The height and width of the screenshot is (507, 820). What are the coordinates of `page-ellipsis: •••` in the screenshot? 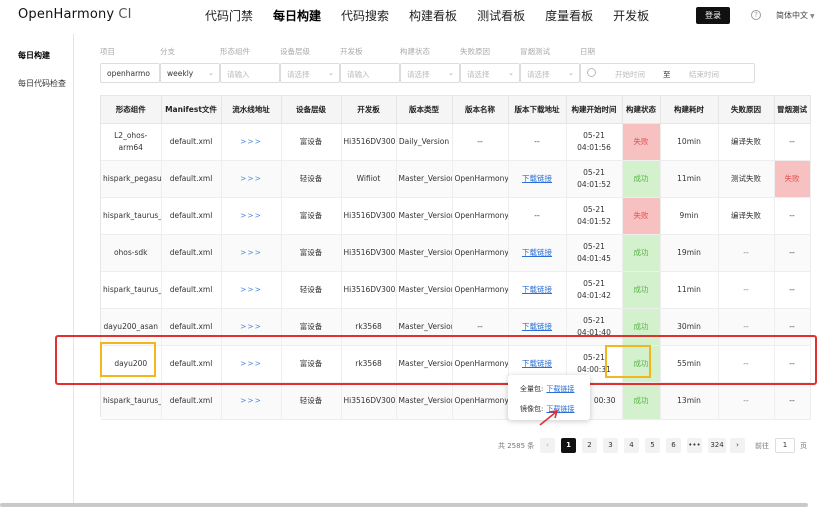 It's located at (694, 445).